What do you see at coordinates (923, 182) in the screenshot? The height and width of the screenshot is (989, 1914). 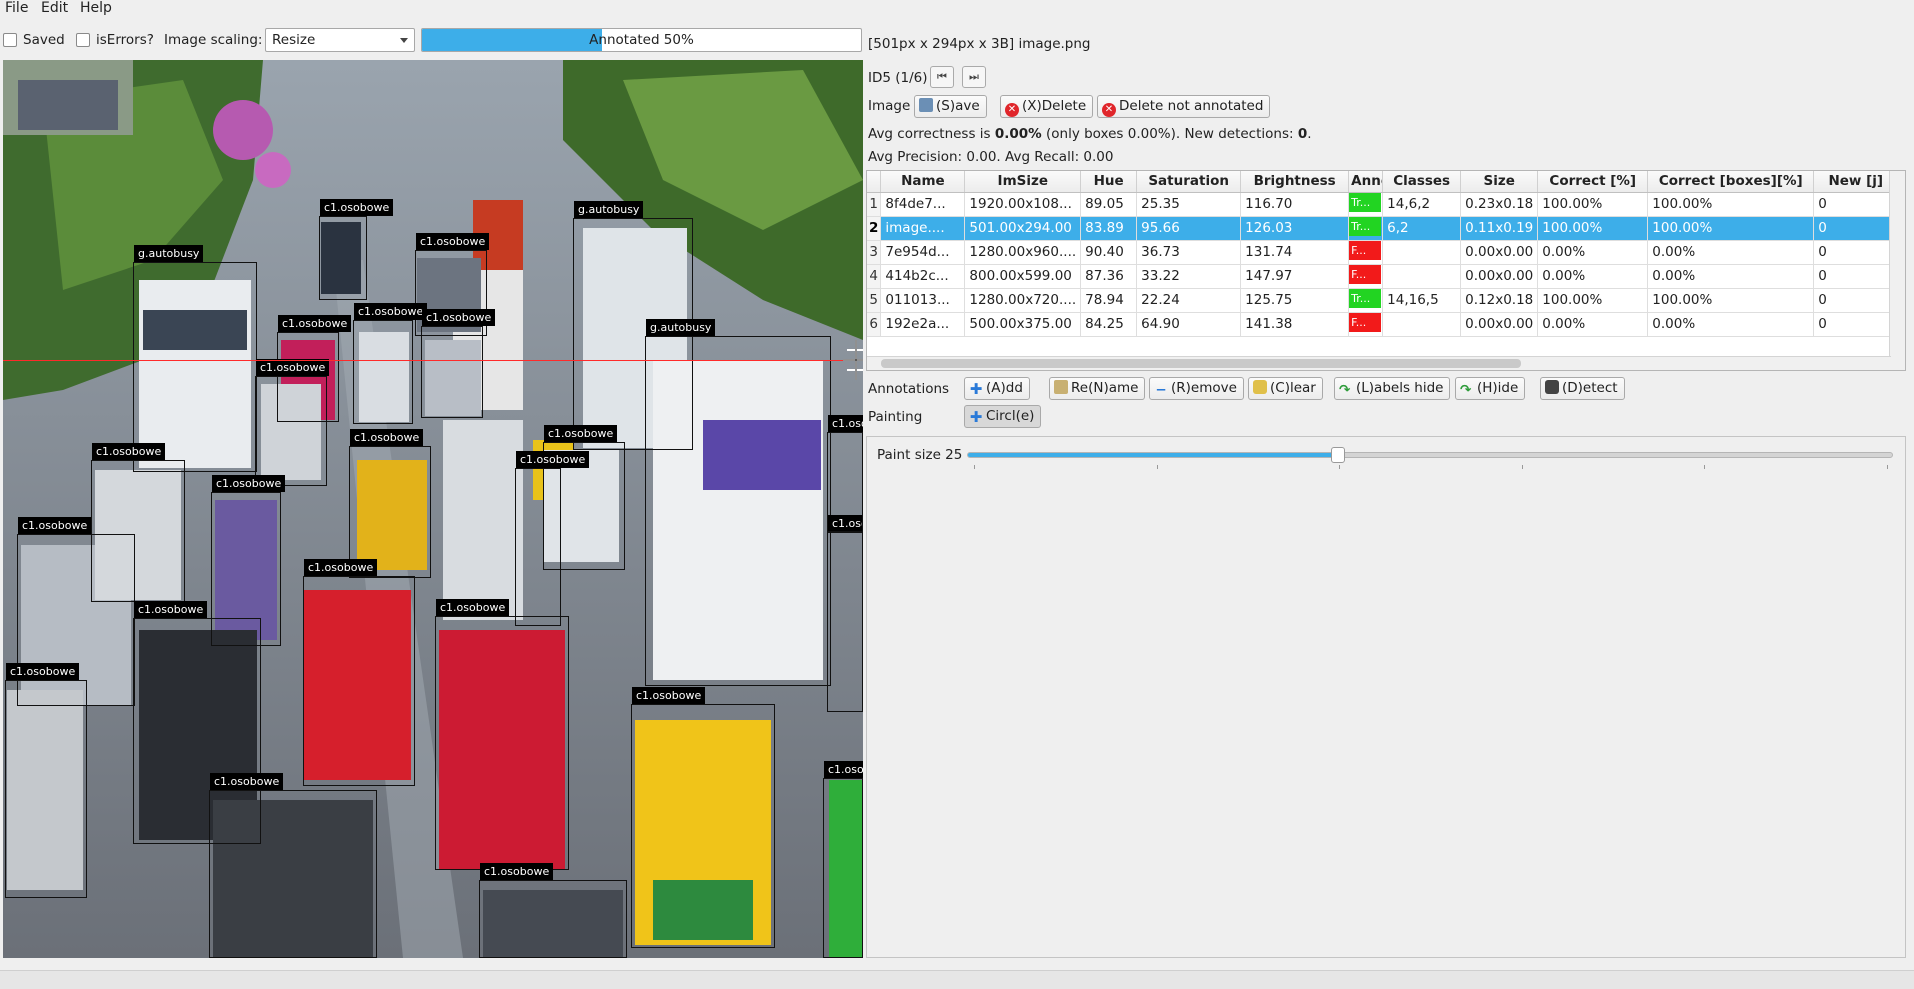 I see `column-header: Name` at bounding box center [923, 182].